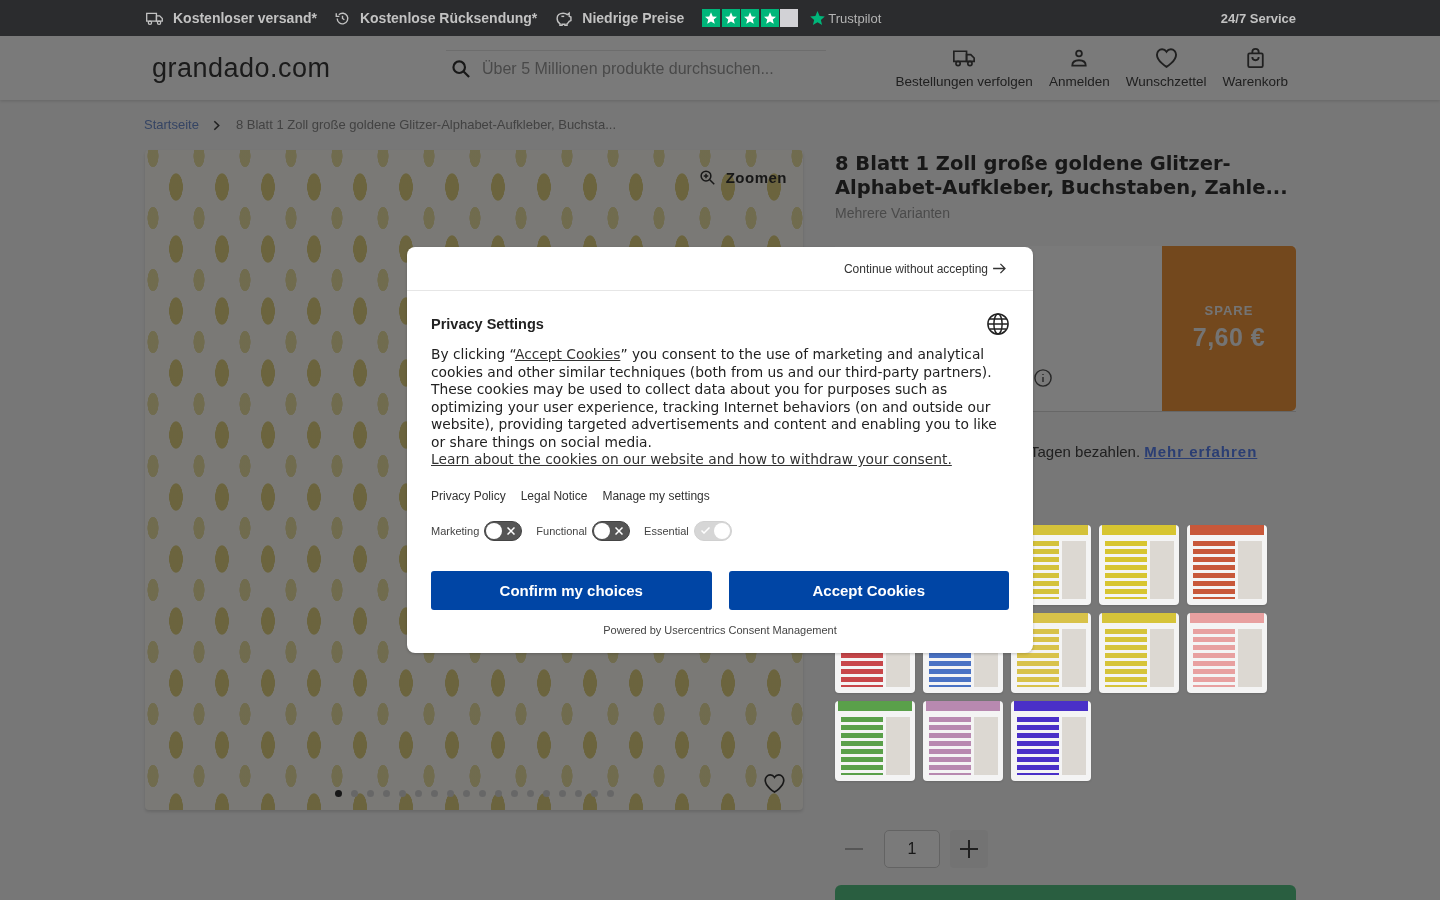 The width and height of the screenshot is (1440, 900). I want to click on cart-link: Warenkorb, so click(1255, 68).